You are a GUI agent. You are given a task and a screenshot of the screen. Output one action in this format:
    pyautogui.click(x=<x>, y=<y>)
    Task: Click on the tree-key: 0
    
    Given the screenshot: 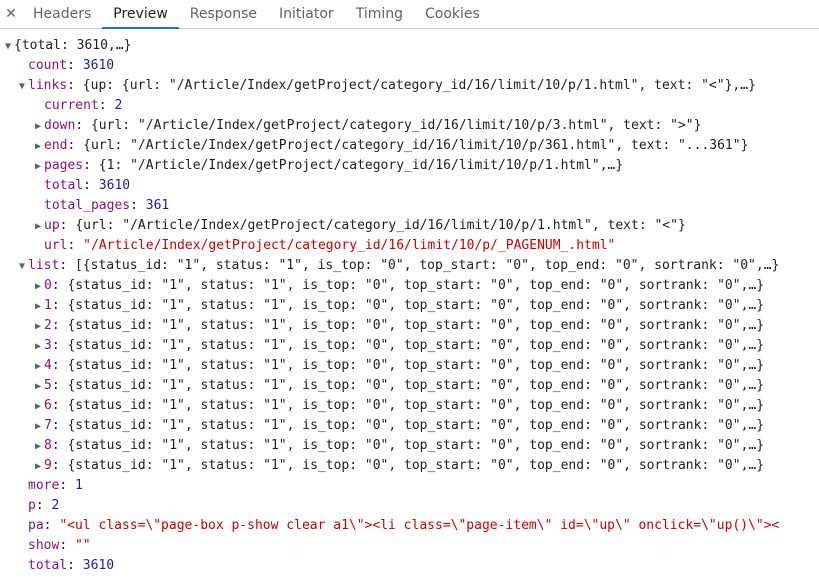 What is the action you would take?
    pyautogui.click(x=48, y=285)
    